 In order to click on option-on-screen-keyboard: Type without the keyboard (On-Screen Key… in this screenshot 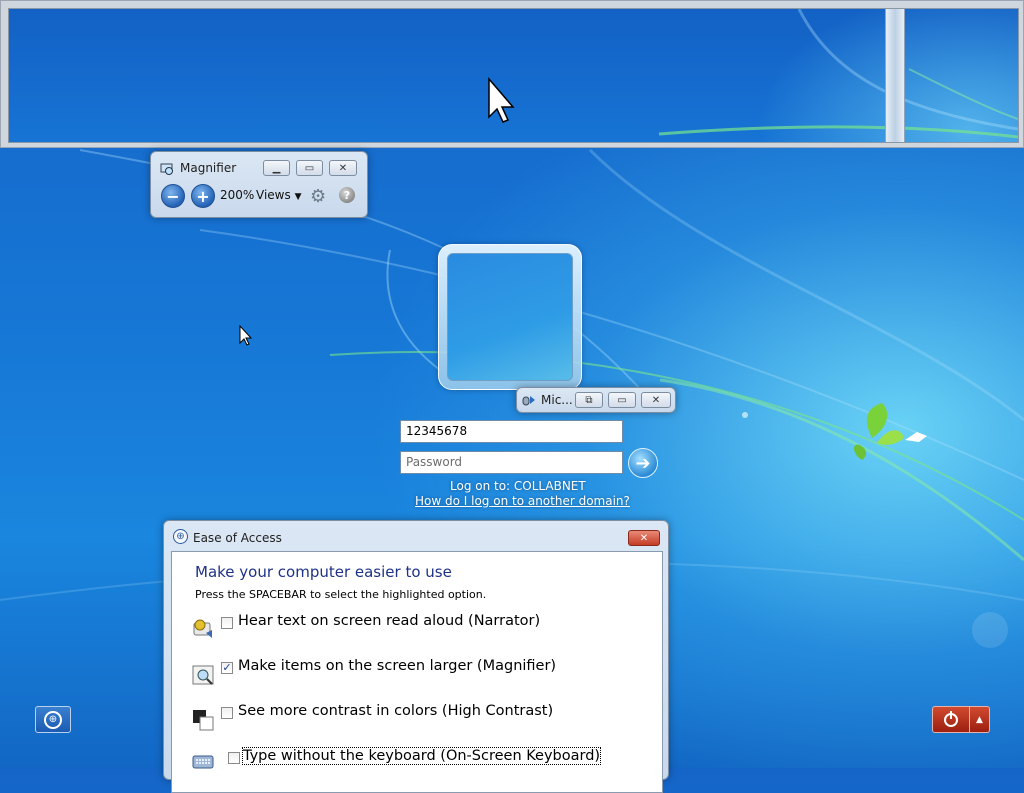, I will do `click(422, 762)`.